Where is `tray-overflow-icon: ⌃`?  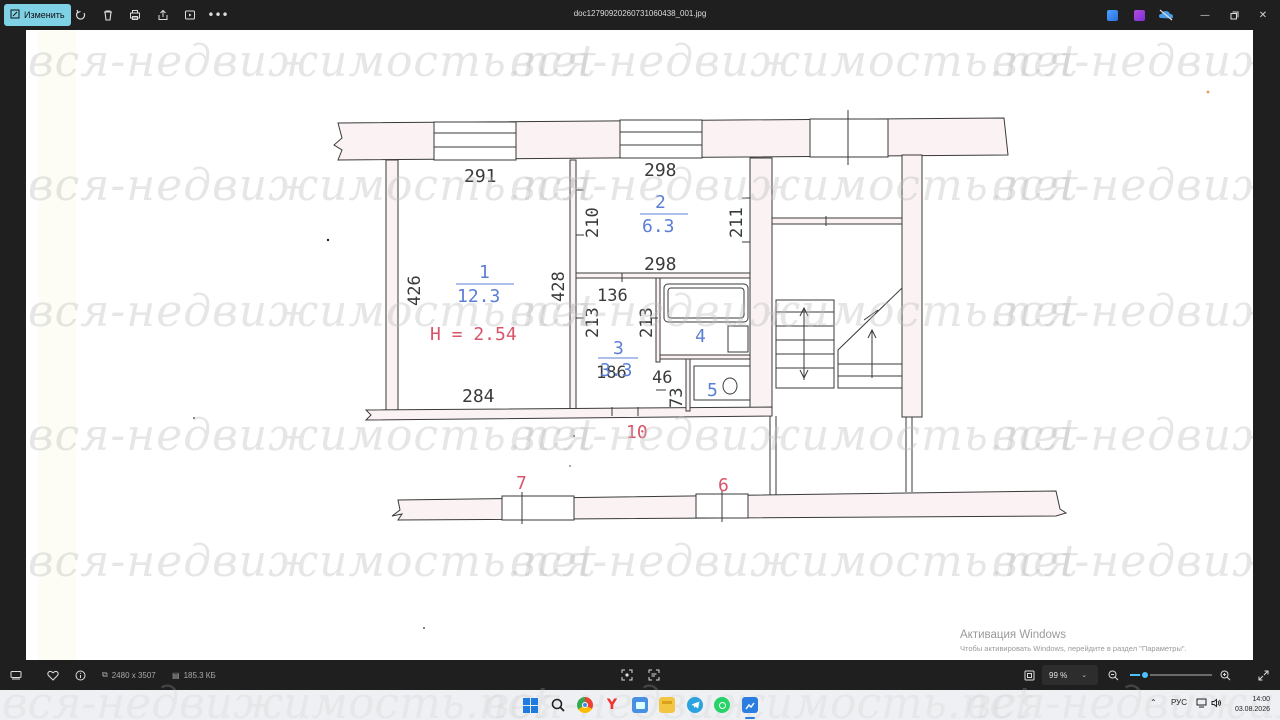 tray-overflow-icon: ⌃ is located at coordinates (1153, 702).